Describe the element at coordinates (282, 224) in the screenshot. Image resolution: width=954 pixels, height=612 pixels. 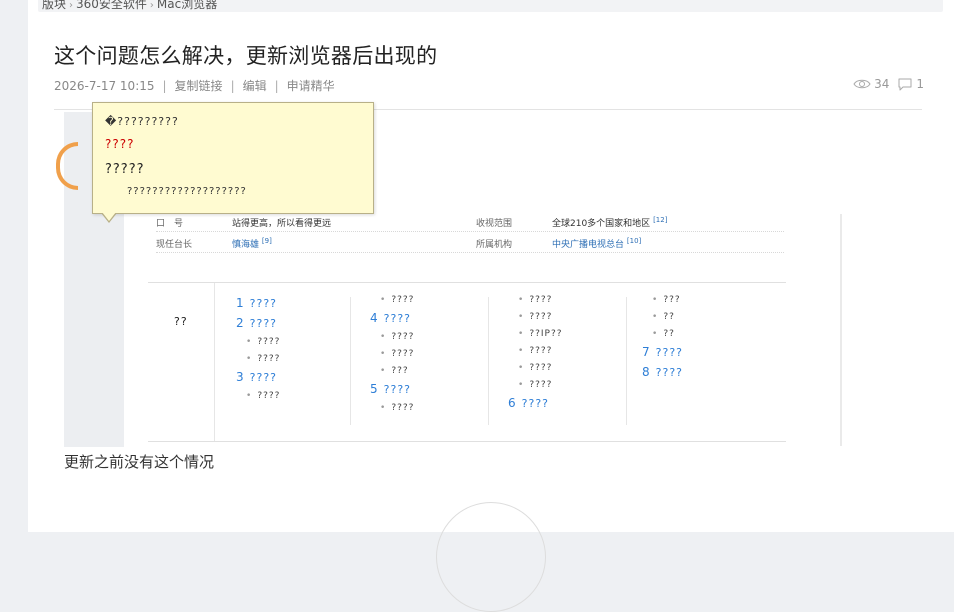
I see `info-value: 站得更高，所以看得更远` at that location.